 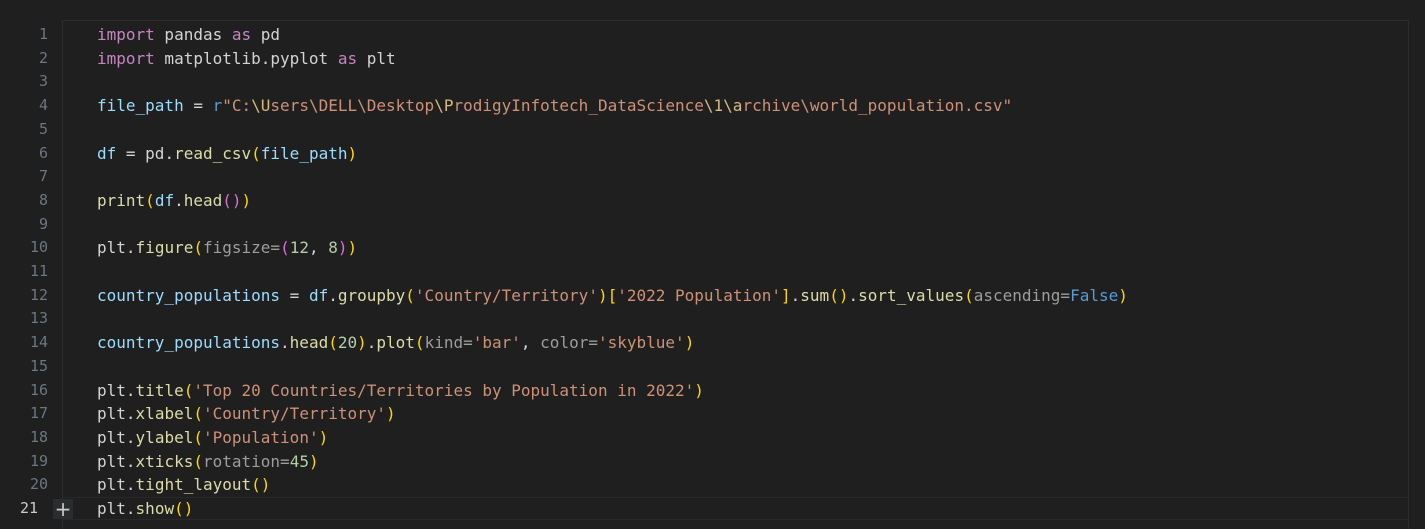 What do you see at coordinates (43, 105) in the screenshot?
I see `line-number: 4` at bounding box center [43, 105].